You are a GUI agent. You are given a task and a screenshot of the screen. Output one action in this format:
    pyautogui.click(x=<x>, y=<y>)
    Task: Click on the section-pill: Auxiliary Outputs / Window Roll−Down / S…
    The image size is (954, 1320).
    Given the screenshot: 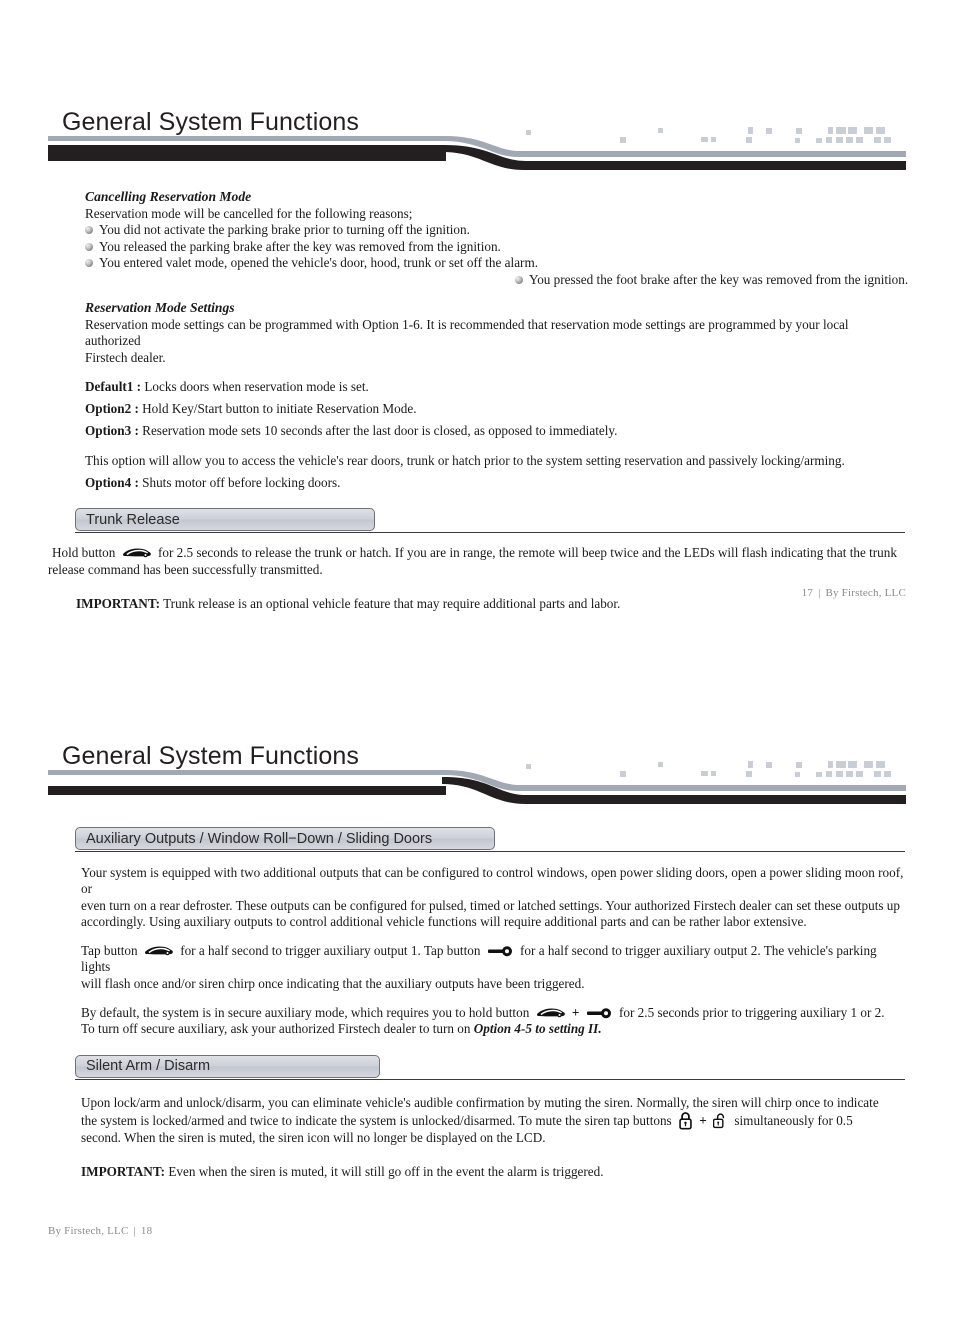 What is the action you would take?
    pyautogui.click(x=285, y=838)
    